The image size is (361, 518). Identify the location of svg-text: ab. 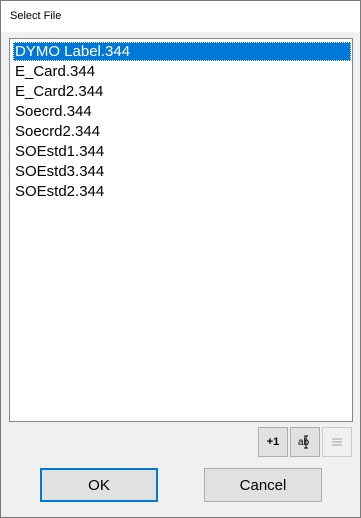
(304, 442).